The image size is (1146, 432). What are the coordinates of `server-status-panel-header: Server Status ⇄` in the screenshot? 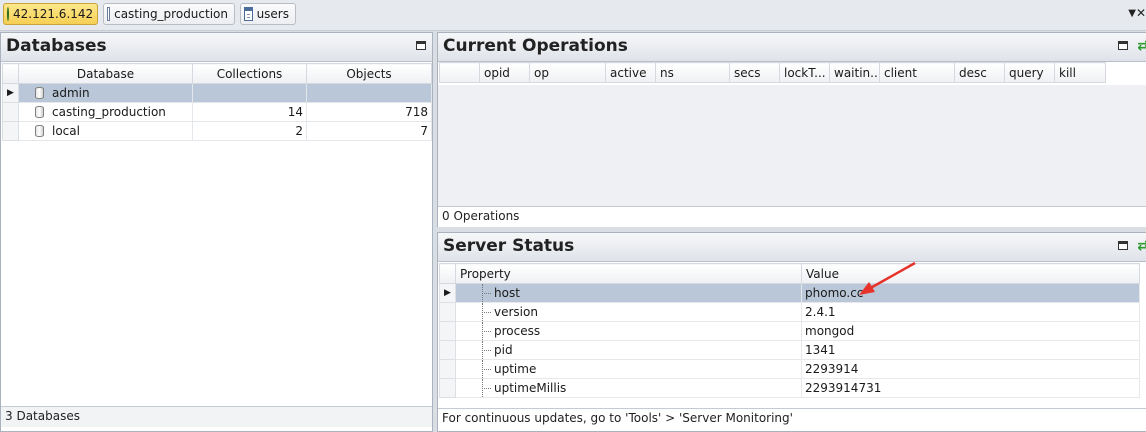 It's located at (792, 247).